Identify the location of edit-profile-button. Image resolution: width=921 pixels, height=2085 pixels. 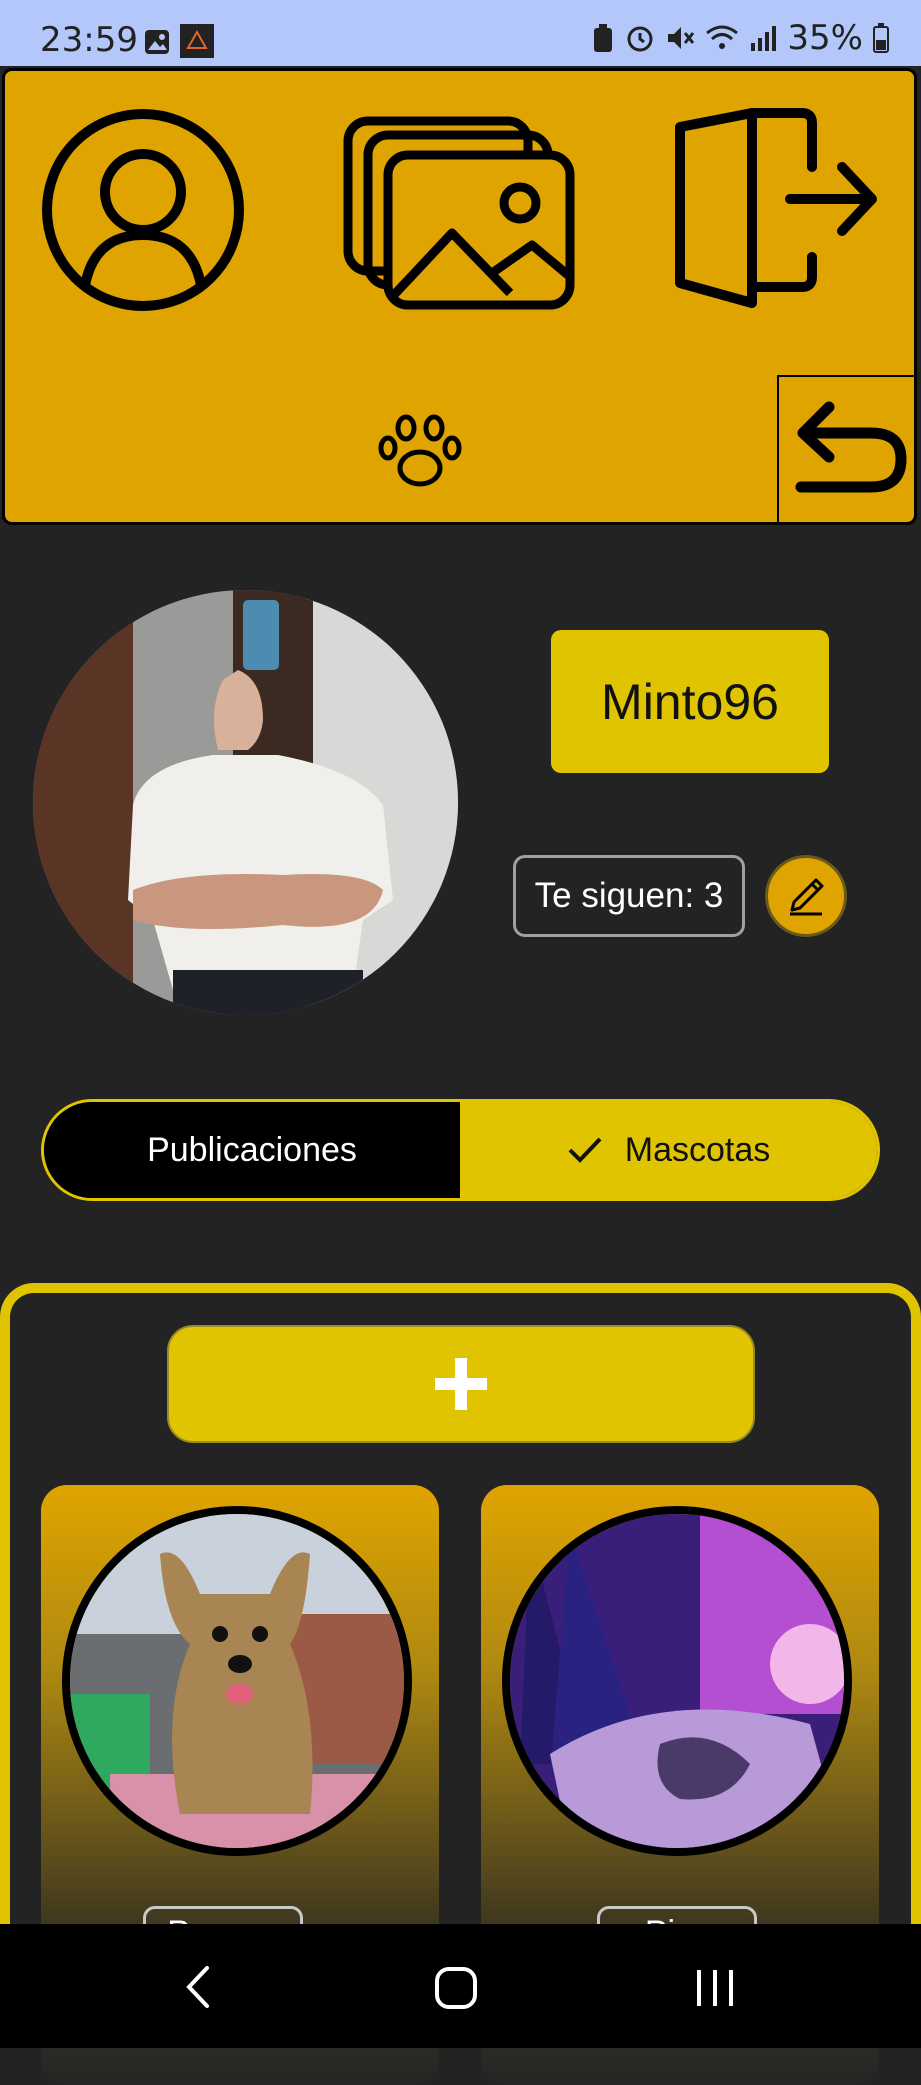
(806, 896).